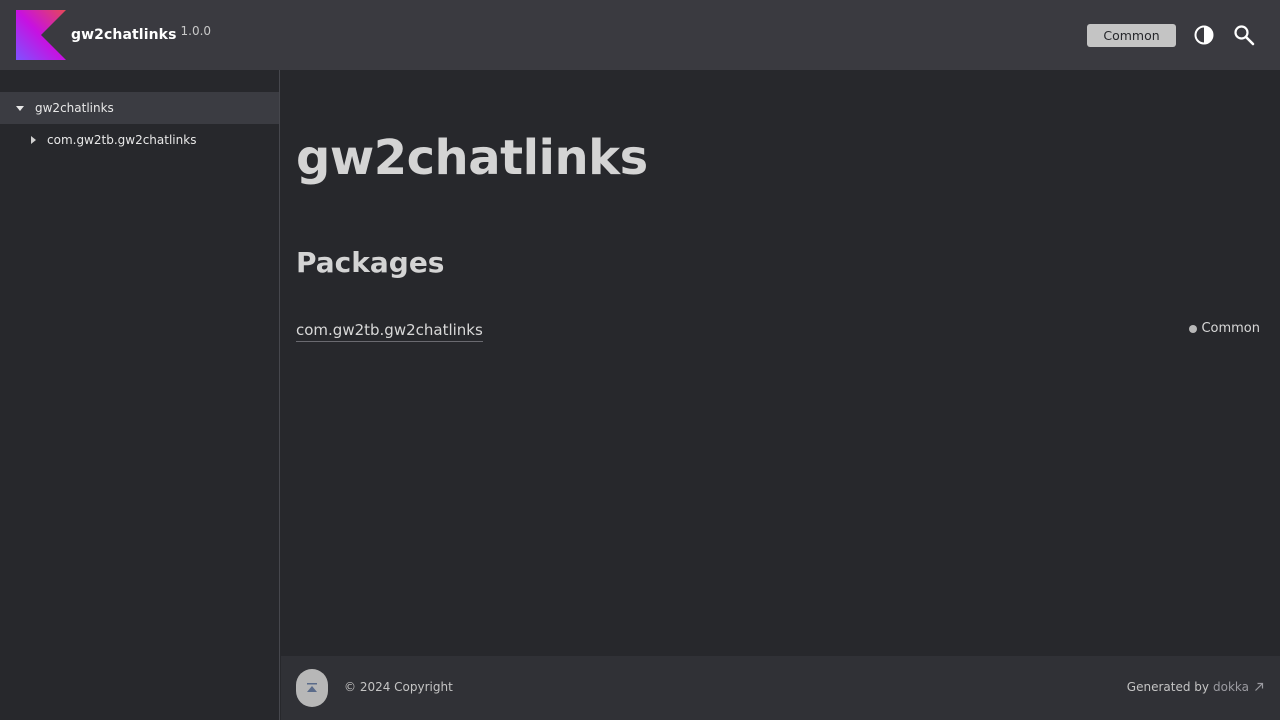 This screenshot has width=1280, height=720. I want to click on brand-name: gw2chatlinks, so click(124, 35).